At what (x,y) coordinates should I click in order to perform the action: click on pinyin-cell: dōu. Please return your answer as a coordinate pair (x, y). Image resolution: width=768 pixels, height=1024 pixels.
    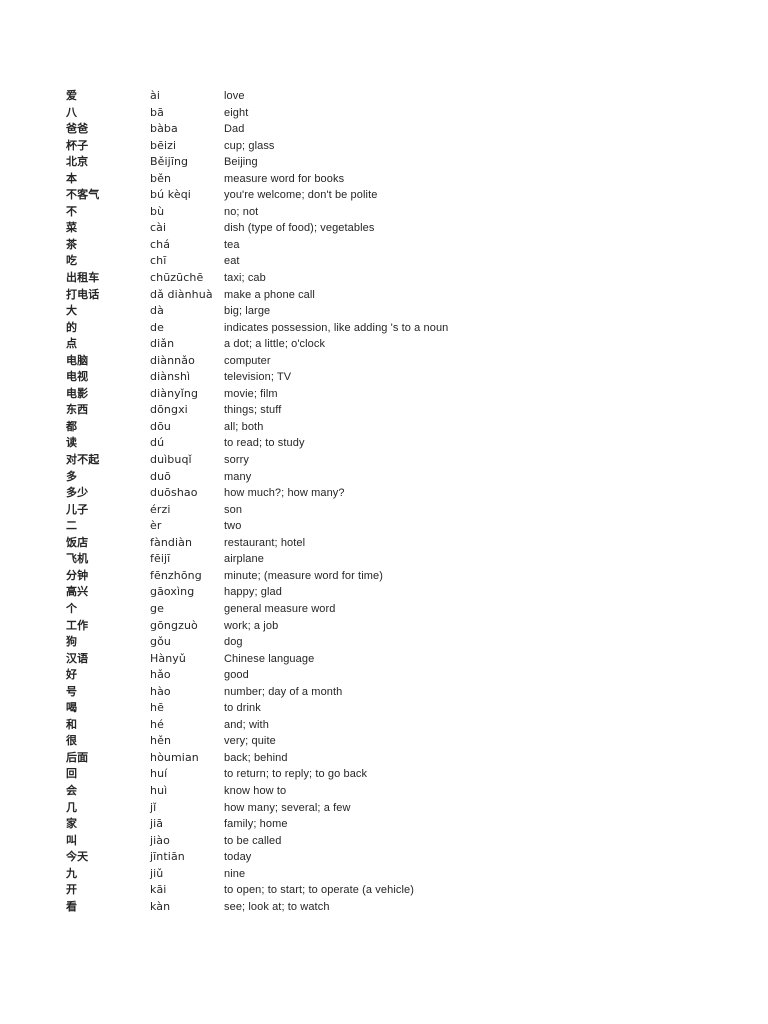
    Looking at the image, I should click on (160, 426).